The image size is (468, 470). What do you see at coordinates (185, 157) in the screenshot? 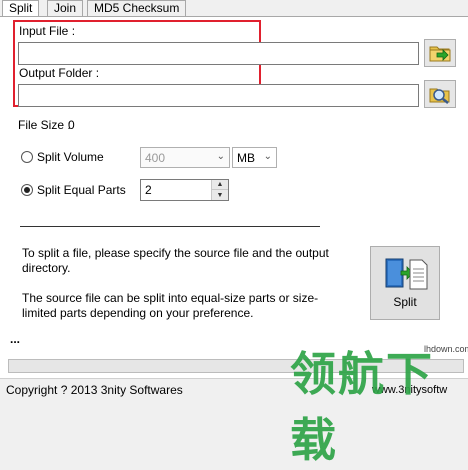
I see `split-volume-size-select: 400 ⌄` at bounding box center [185, 157].